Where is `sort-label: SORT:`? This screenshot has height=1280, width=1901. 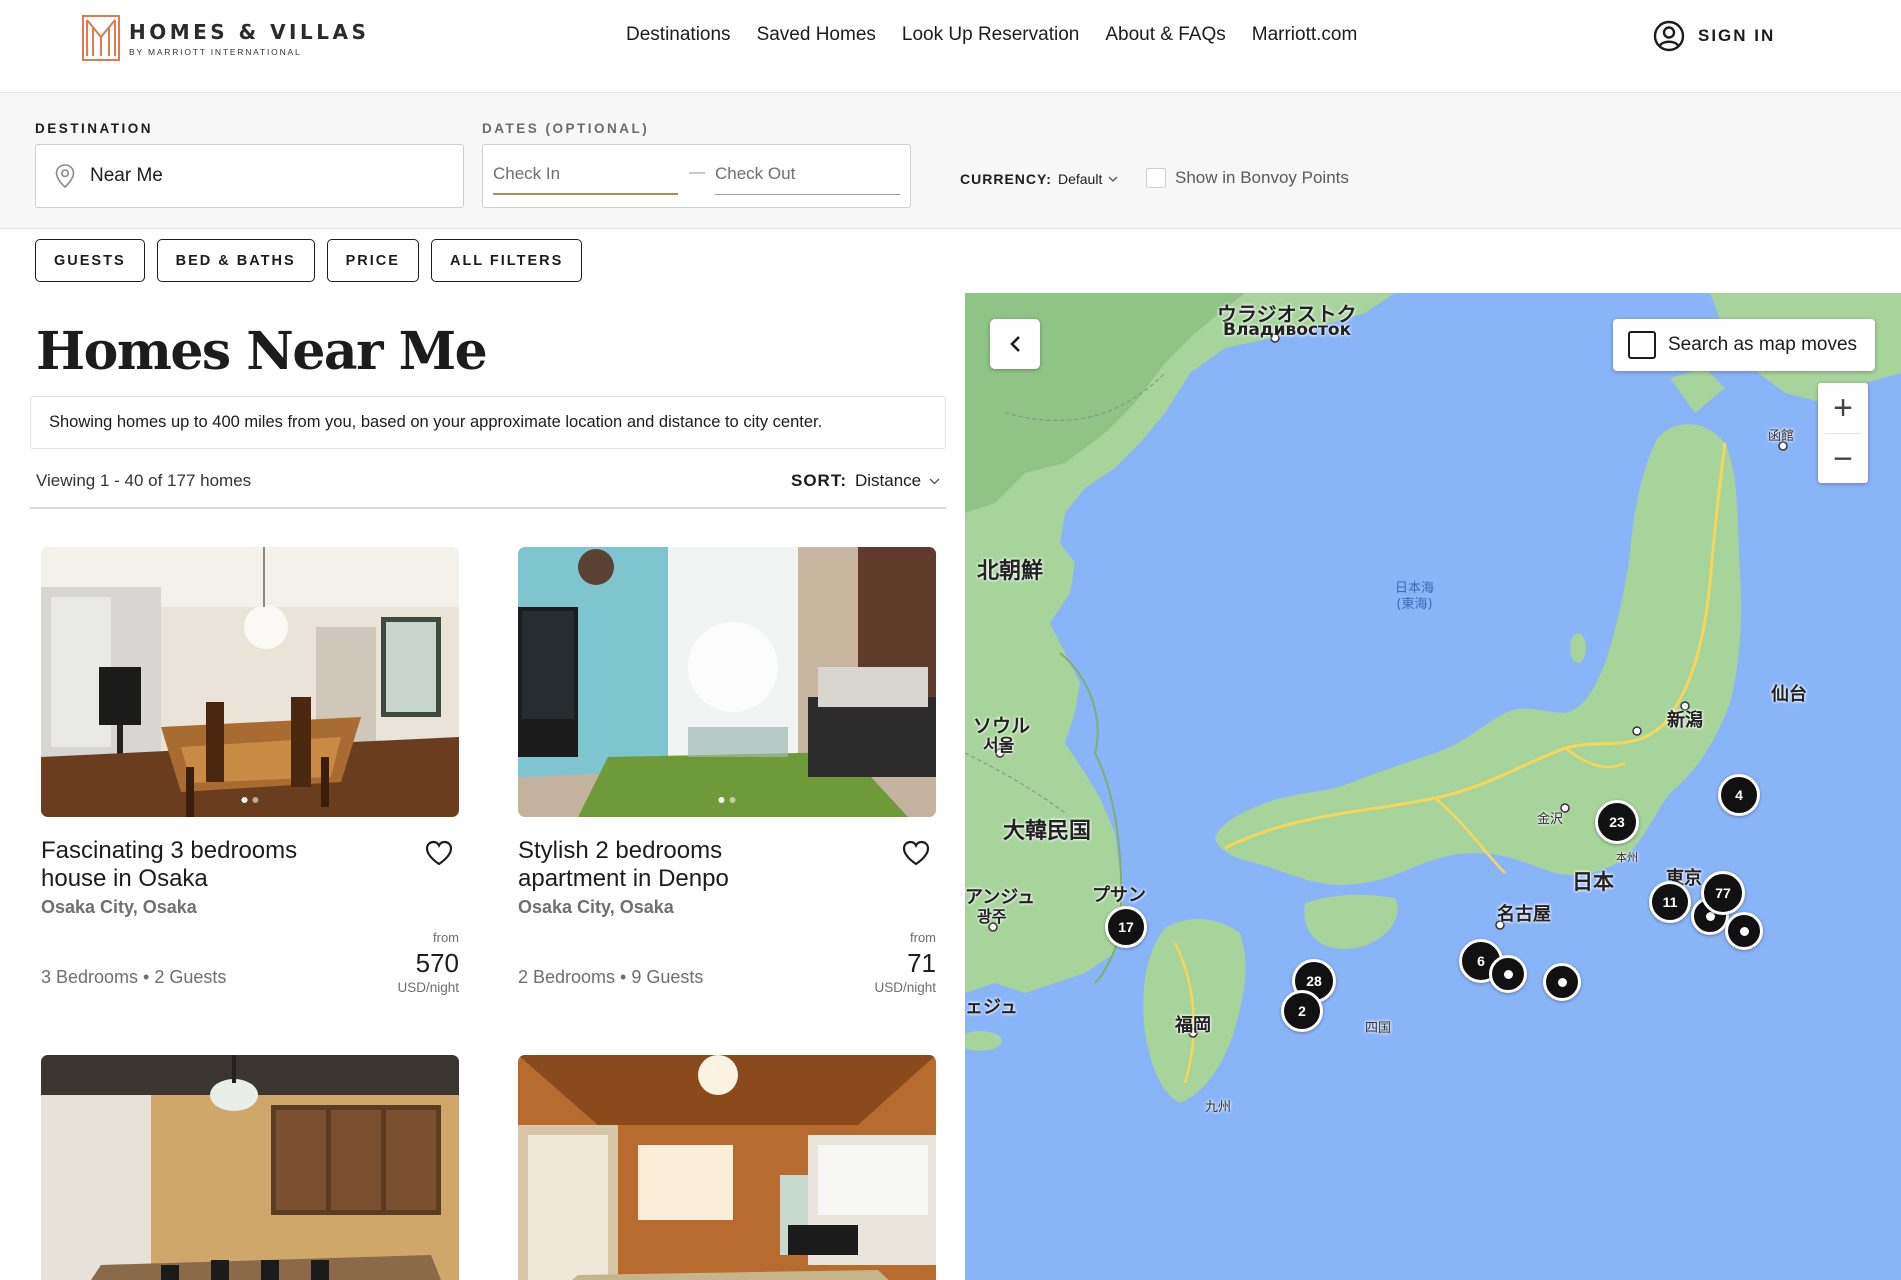
sort-label: SORT: is located at coordinates (819, 480).